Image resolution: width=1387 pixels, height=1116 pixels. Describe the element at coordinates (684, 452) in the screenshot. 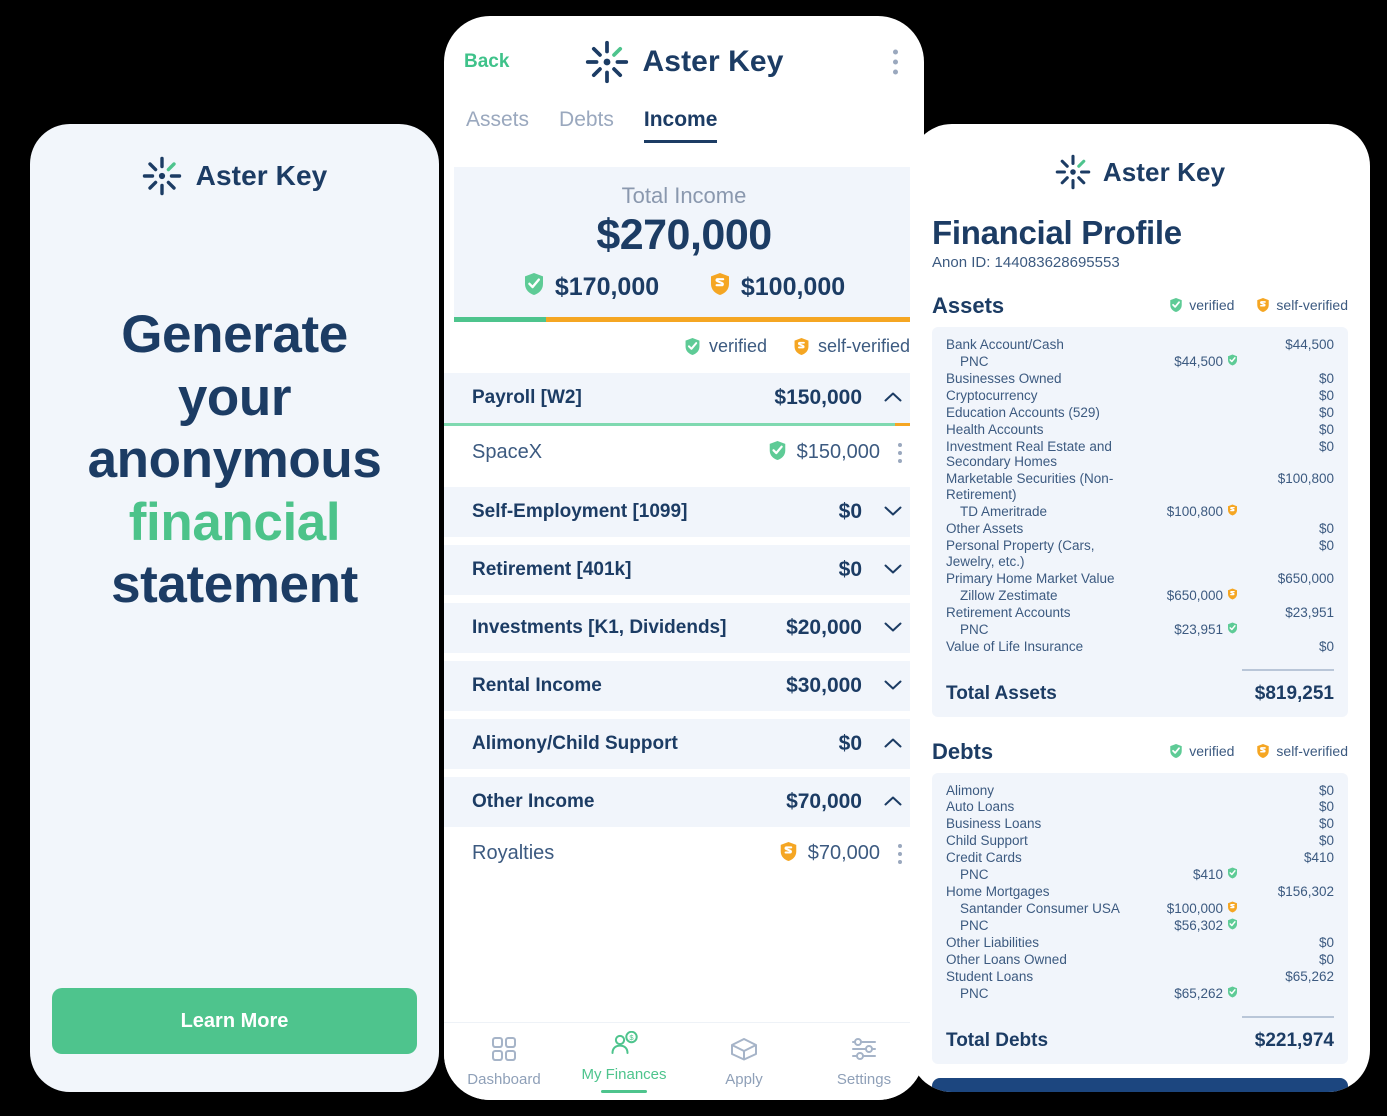

I see `income-source-row: SpaceX $150,000` at that location.